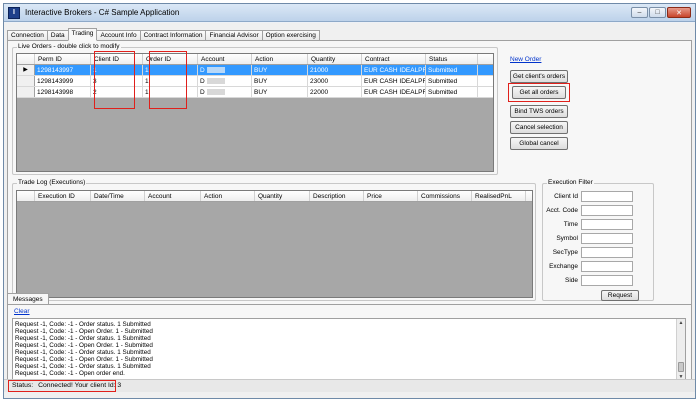  Describe the element at coordinates (63, 70) in the screenshot. I see `cell-perm-id: 1298143997` at that location.